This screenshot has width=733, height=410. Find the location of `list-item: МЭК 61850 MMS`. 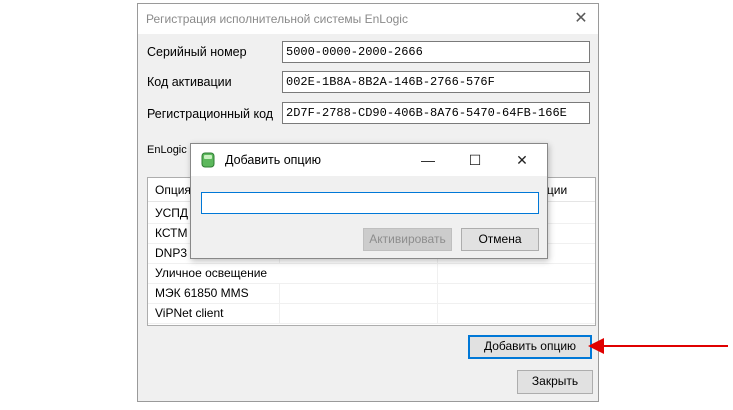

list-item: МЭК 61850 MMS is located at coordinates (371, 293).